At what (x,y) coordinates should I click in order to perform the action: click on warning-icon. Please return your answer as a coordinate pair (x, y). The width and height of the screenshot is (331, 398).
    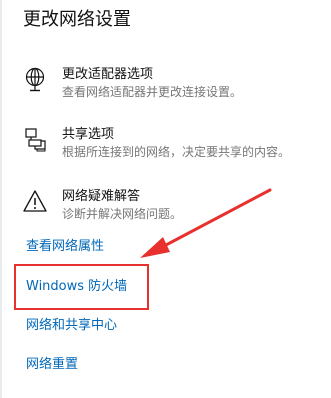
    Looking at the image, I should click on (36, 202).